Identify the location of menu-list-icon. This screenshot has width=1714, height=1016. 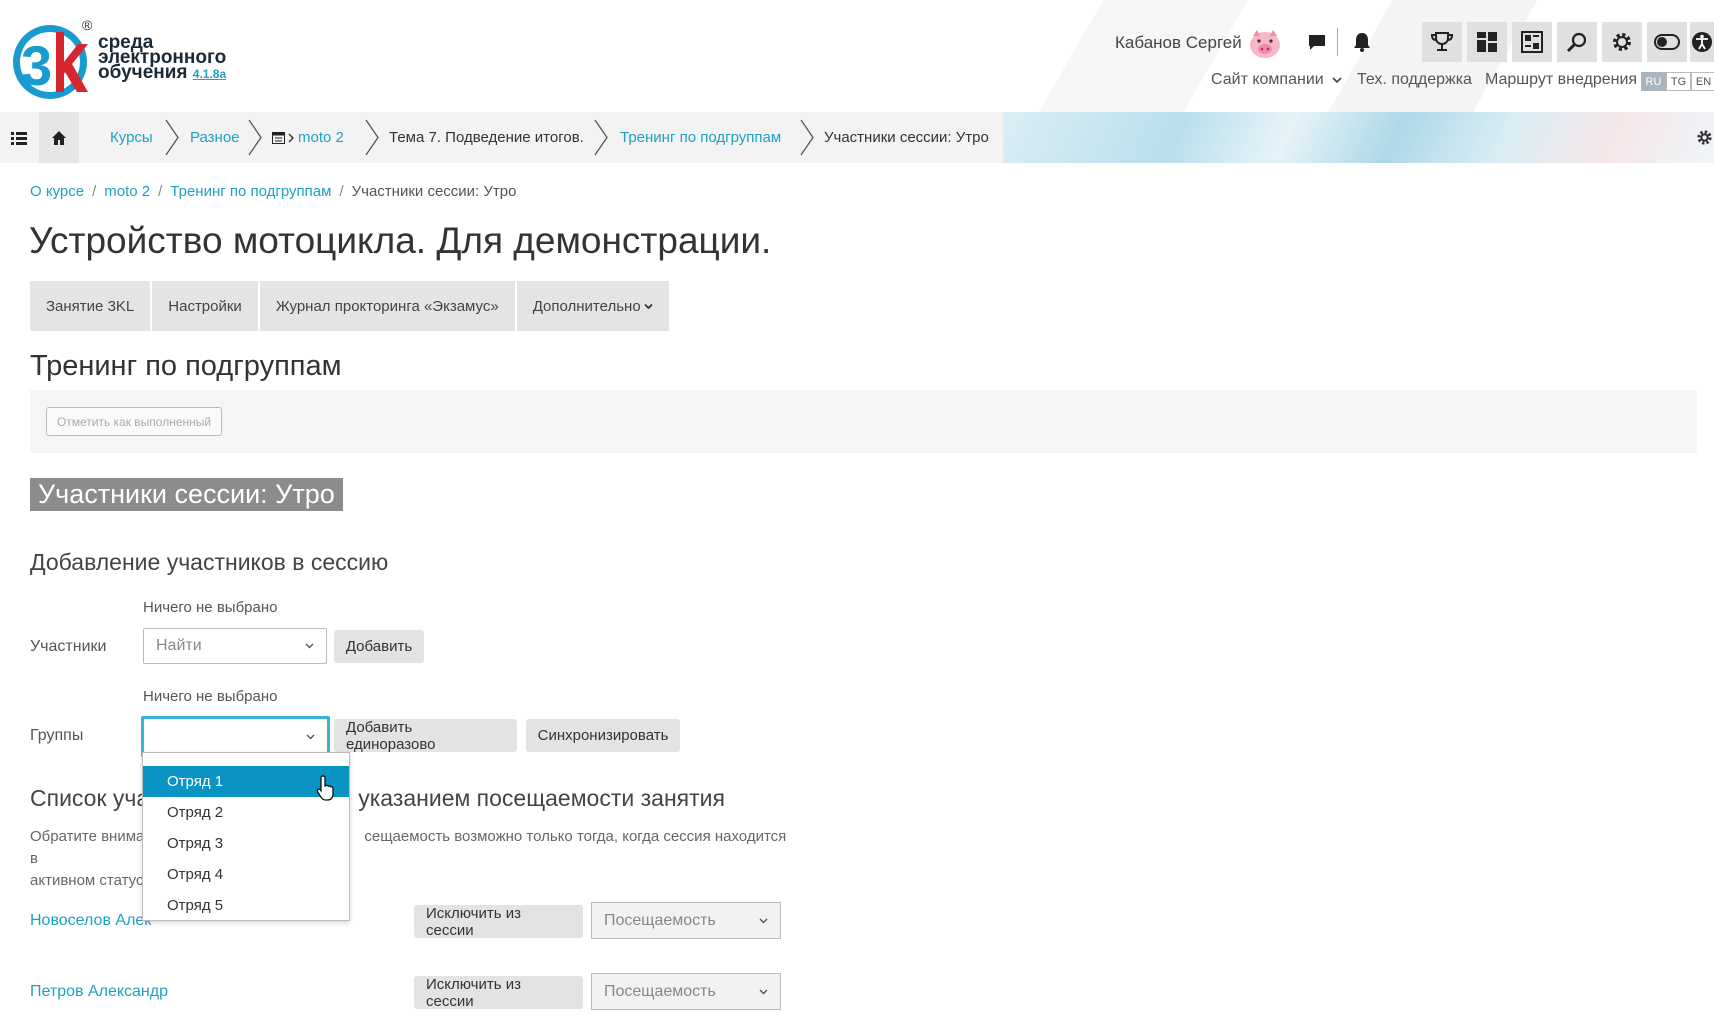
(19, 137).